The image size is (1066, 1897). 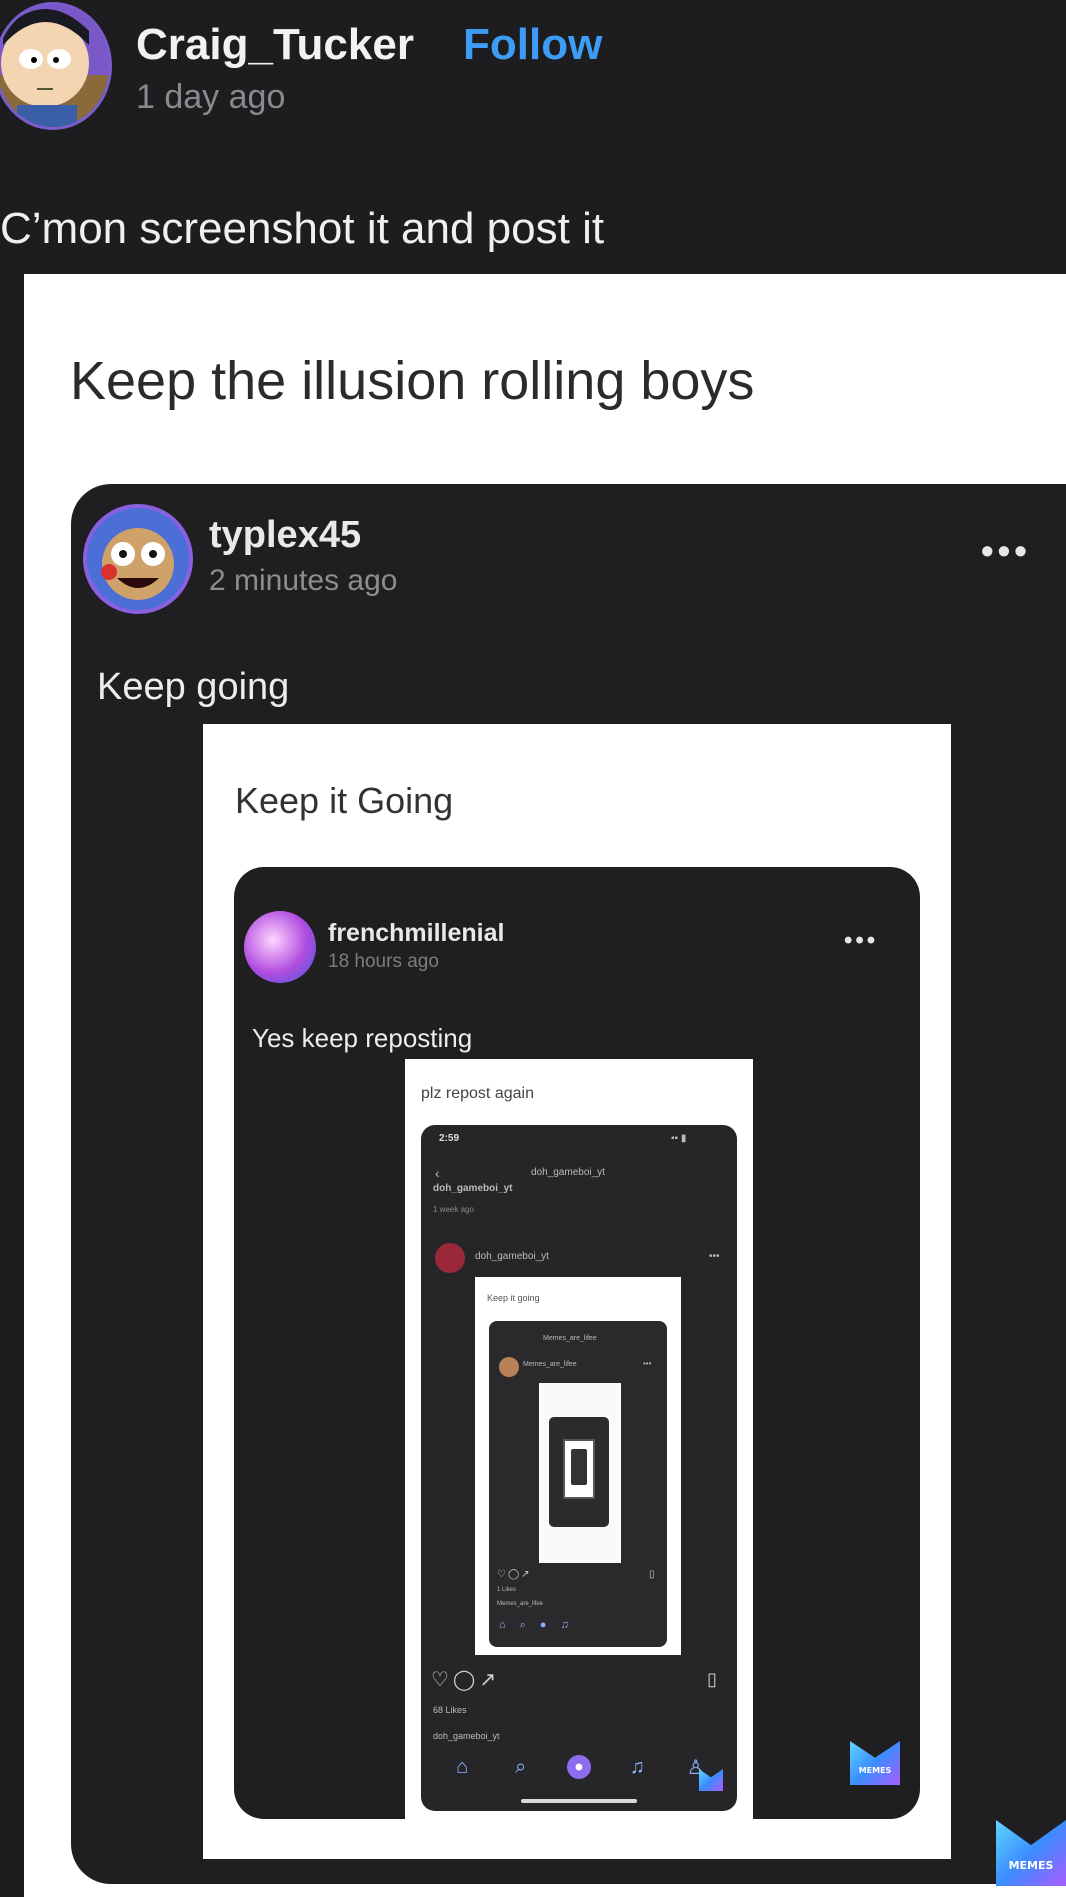 What do you see at coordinates (477, 1093) in the screenshot?
I see `nested-image-title-2: plz repost again` at bounding box center [477, 1093].